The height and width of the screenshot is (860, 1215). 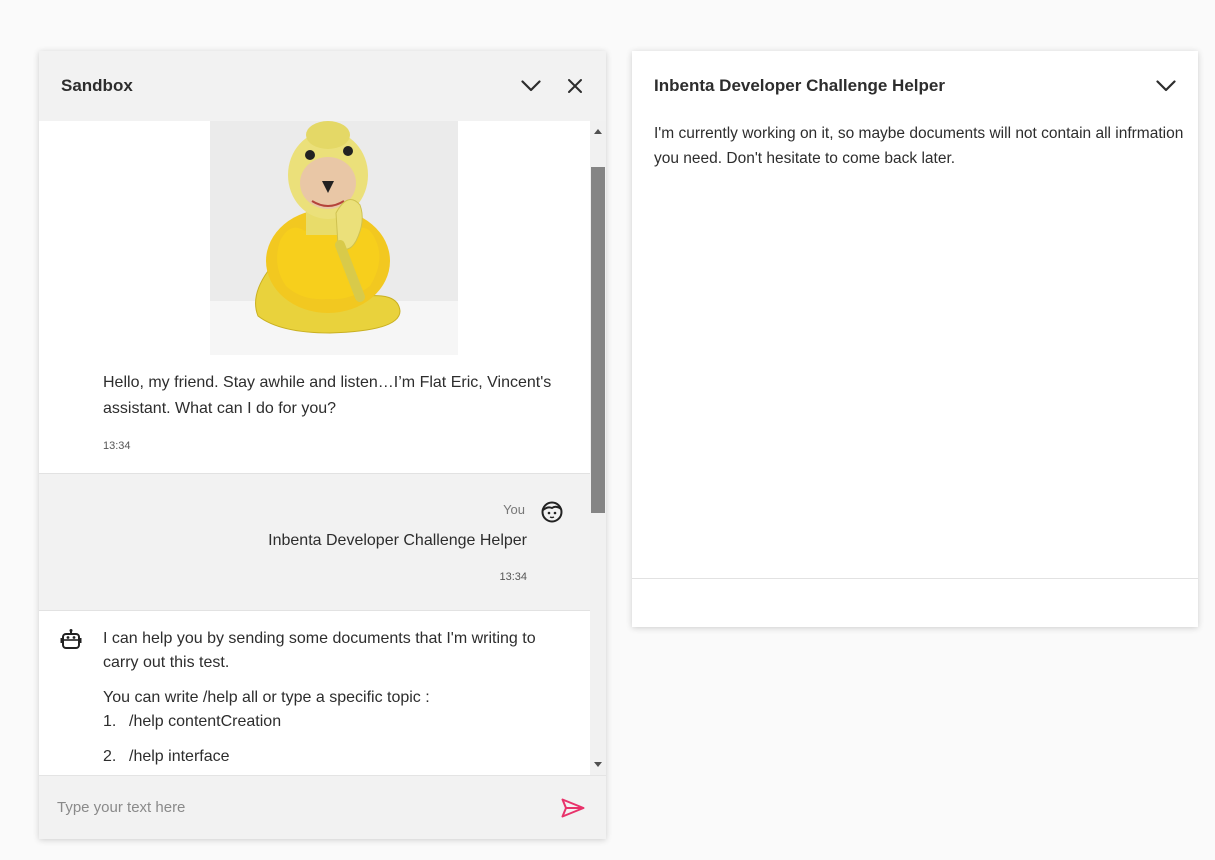 I want to click on scroll-down-arrow-icon, so click(x=598, y=765).